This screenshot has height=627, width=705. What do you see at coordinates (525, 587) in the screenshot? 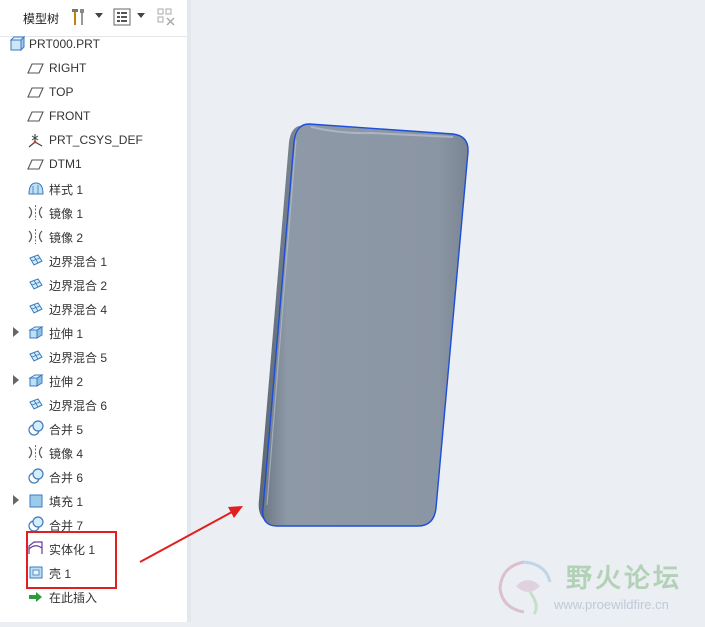
I see `watermark-logo-icon` at bounding box center [525, 587].